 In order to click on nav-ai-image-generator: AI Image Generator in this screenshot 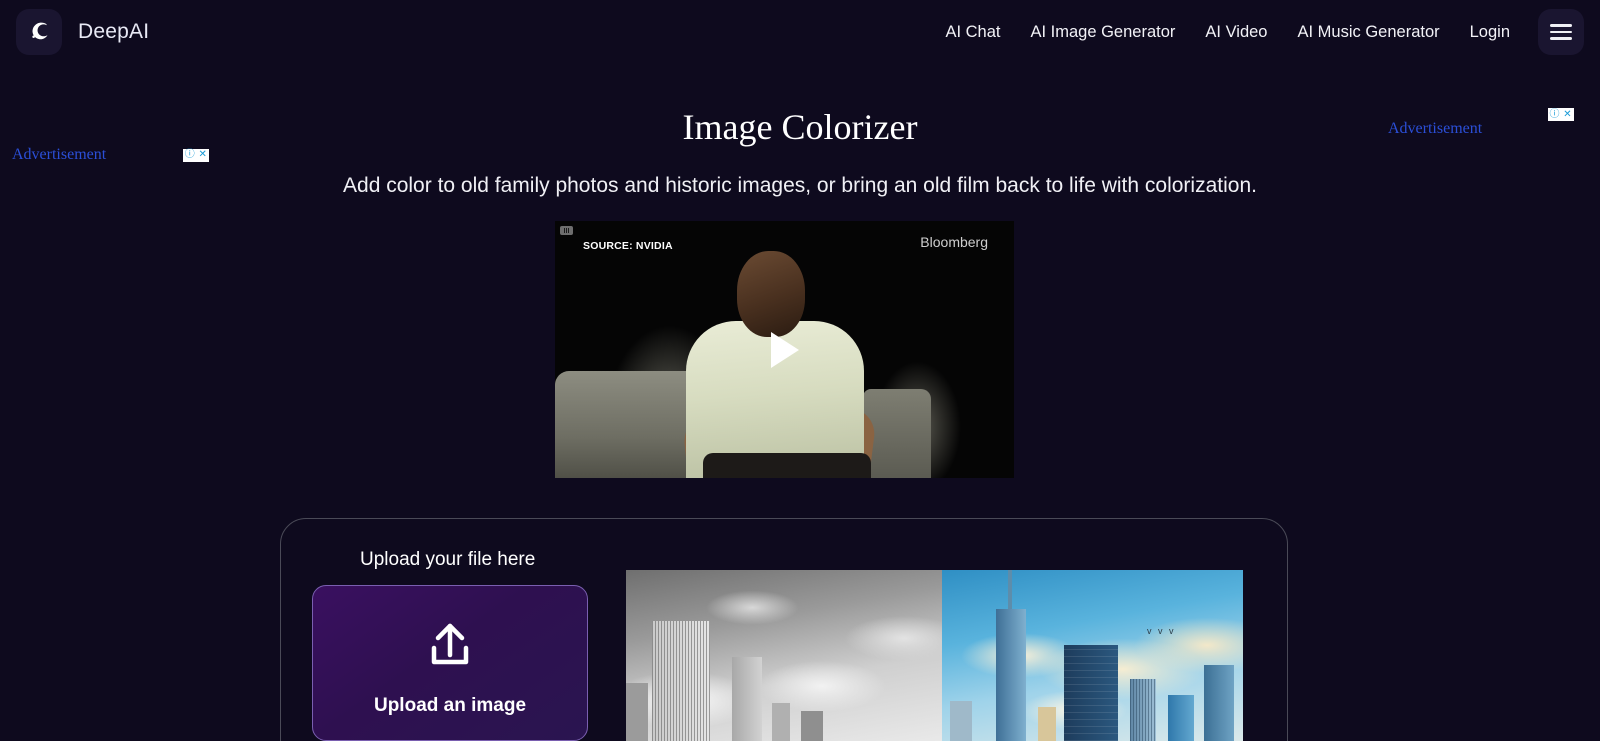, I will do `click(1102, 32)`.